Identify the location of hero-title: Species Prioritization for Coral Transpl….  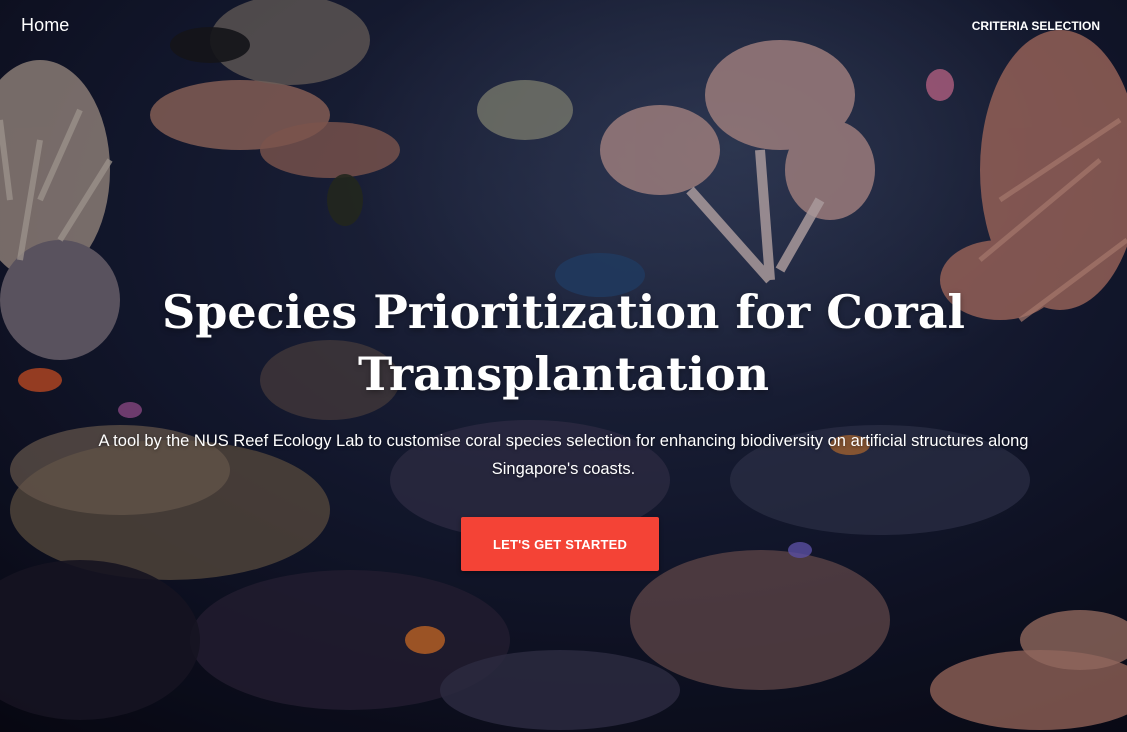
(563, 343).